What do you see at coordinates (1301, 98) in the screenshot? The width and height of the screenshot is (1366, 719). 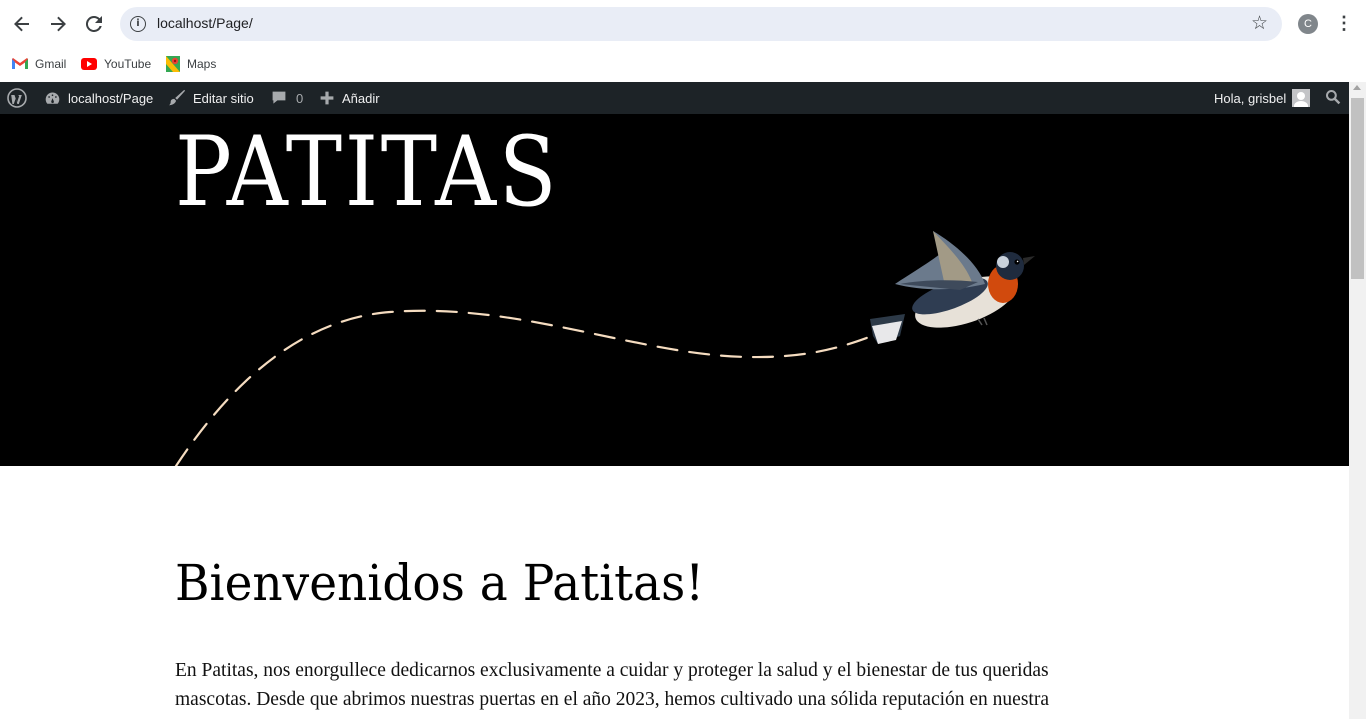 I see `user-avatar` at bounding box center [1301, 98].